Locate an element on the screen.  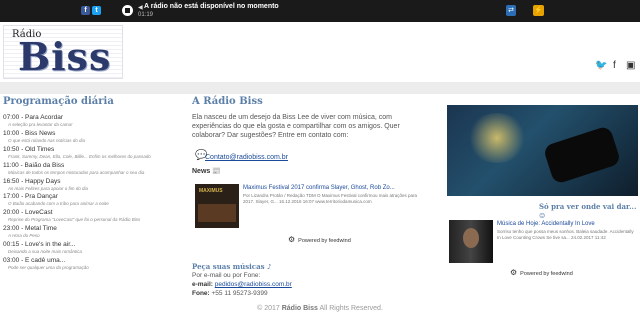
footer-brand: Rádio Biss is located at coordinates (299, 308).